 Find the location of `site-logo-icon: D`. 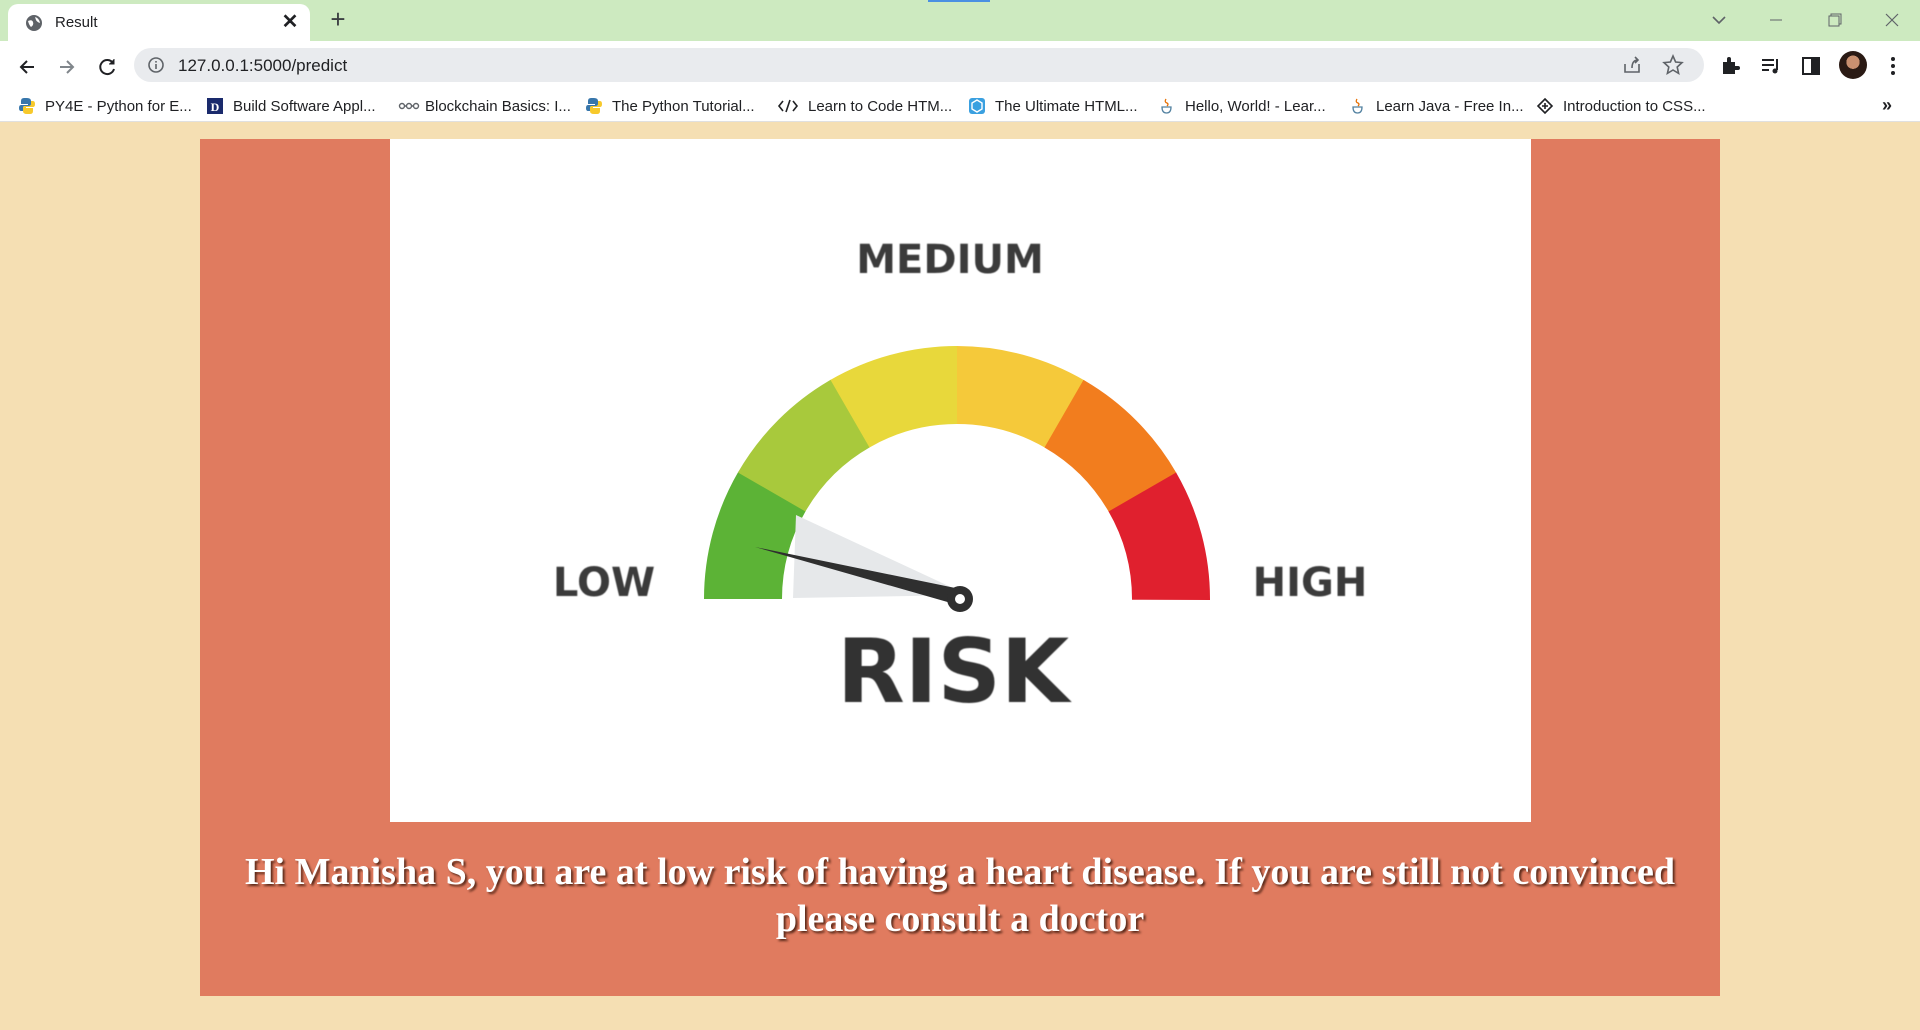

site-logo-icon: D is located at coordinates (215, 106).